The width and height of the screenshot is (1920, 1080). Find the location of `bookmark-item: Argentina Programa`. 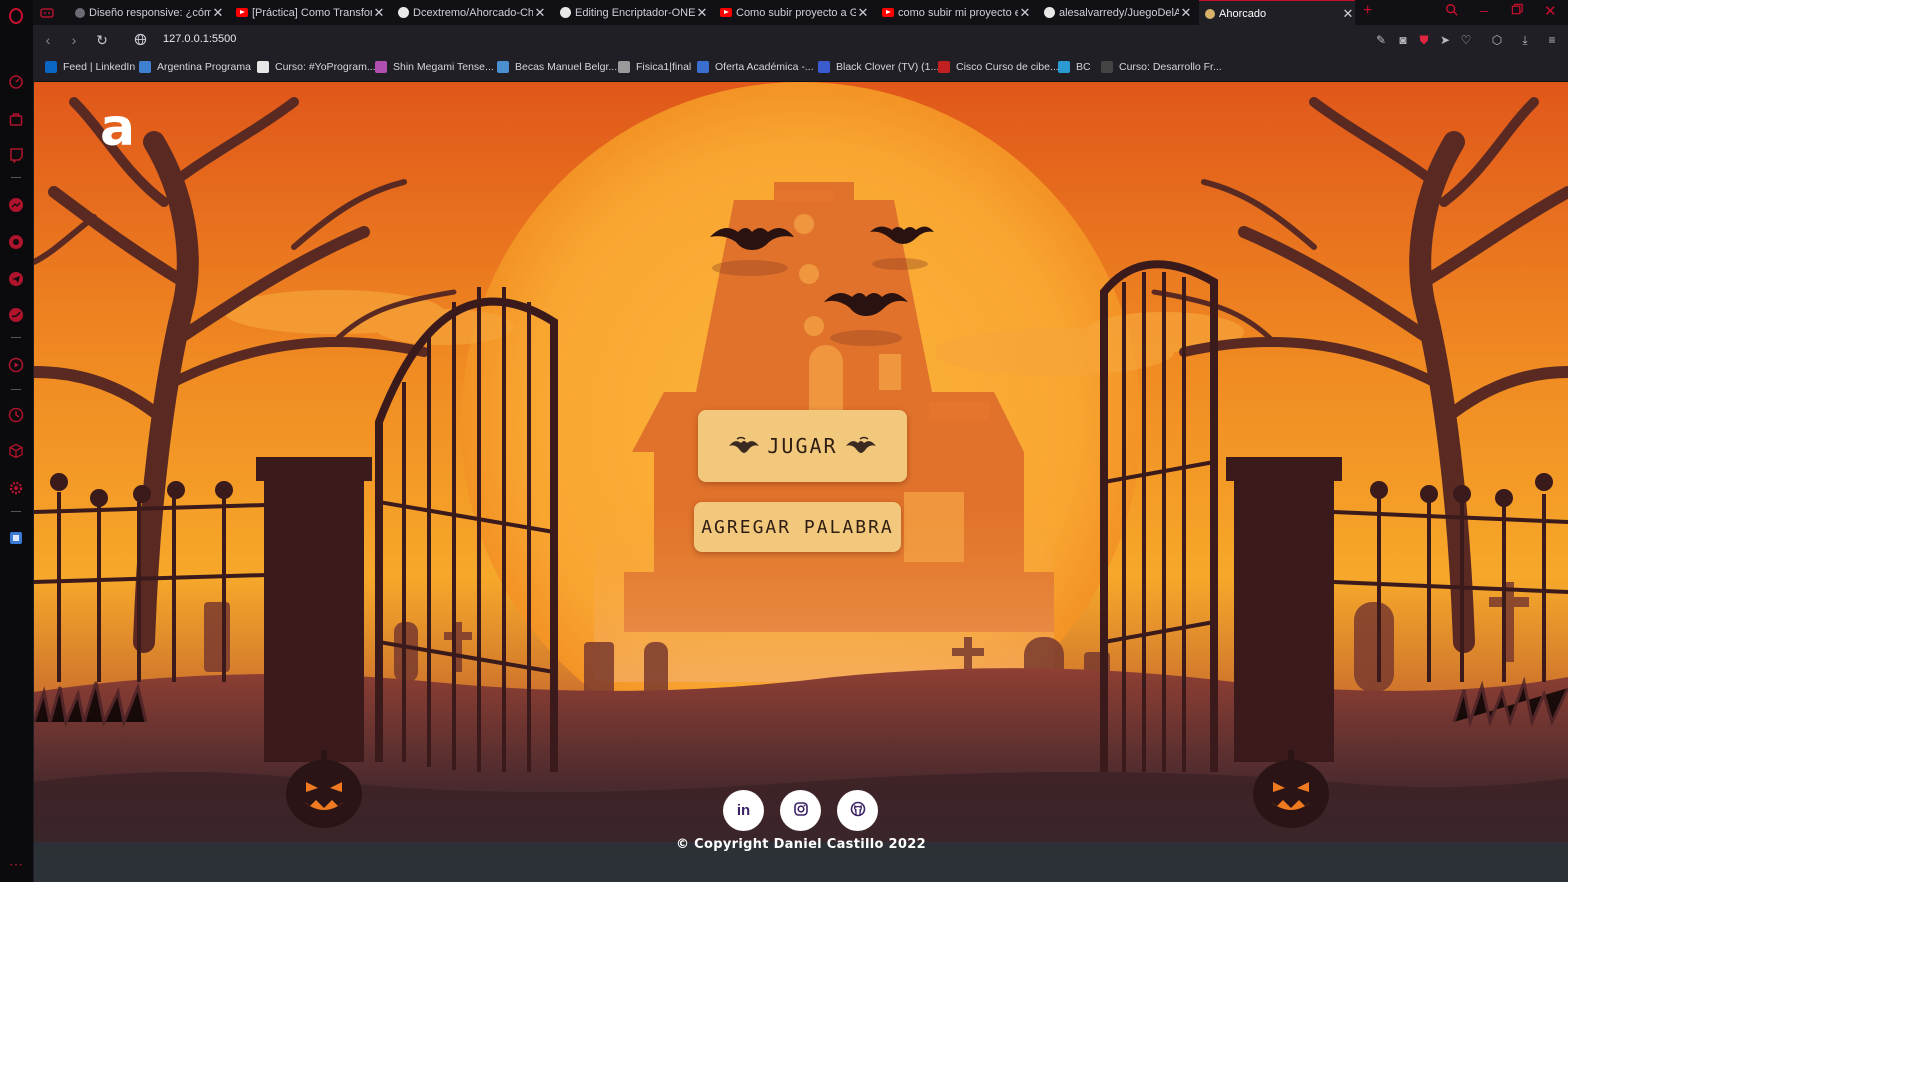

bookmark-item: Argentina Programa is located at coordinates (195, 67).